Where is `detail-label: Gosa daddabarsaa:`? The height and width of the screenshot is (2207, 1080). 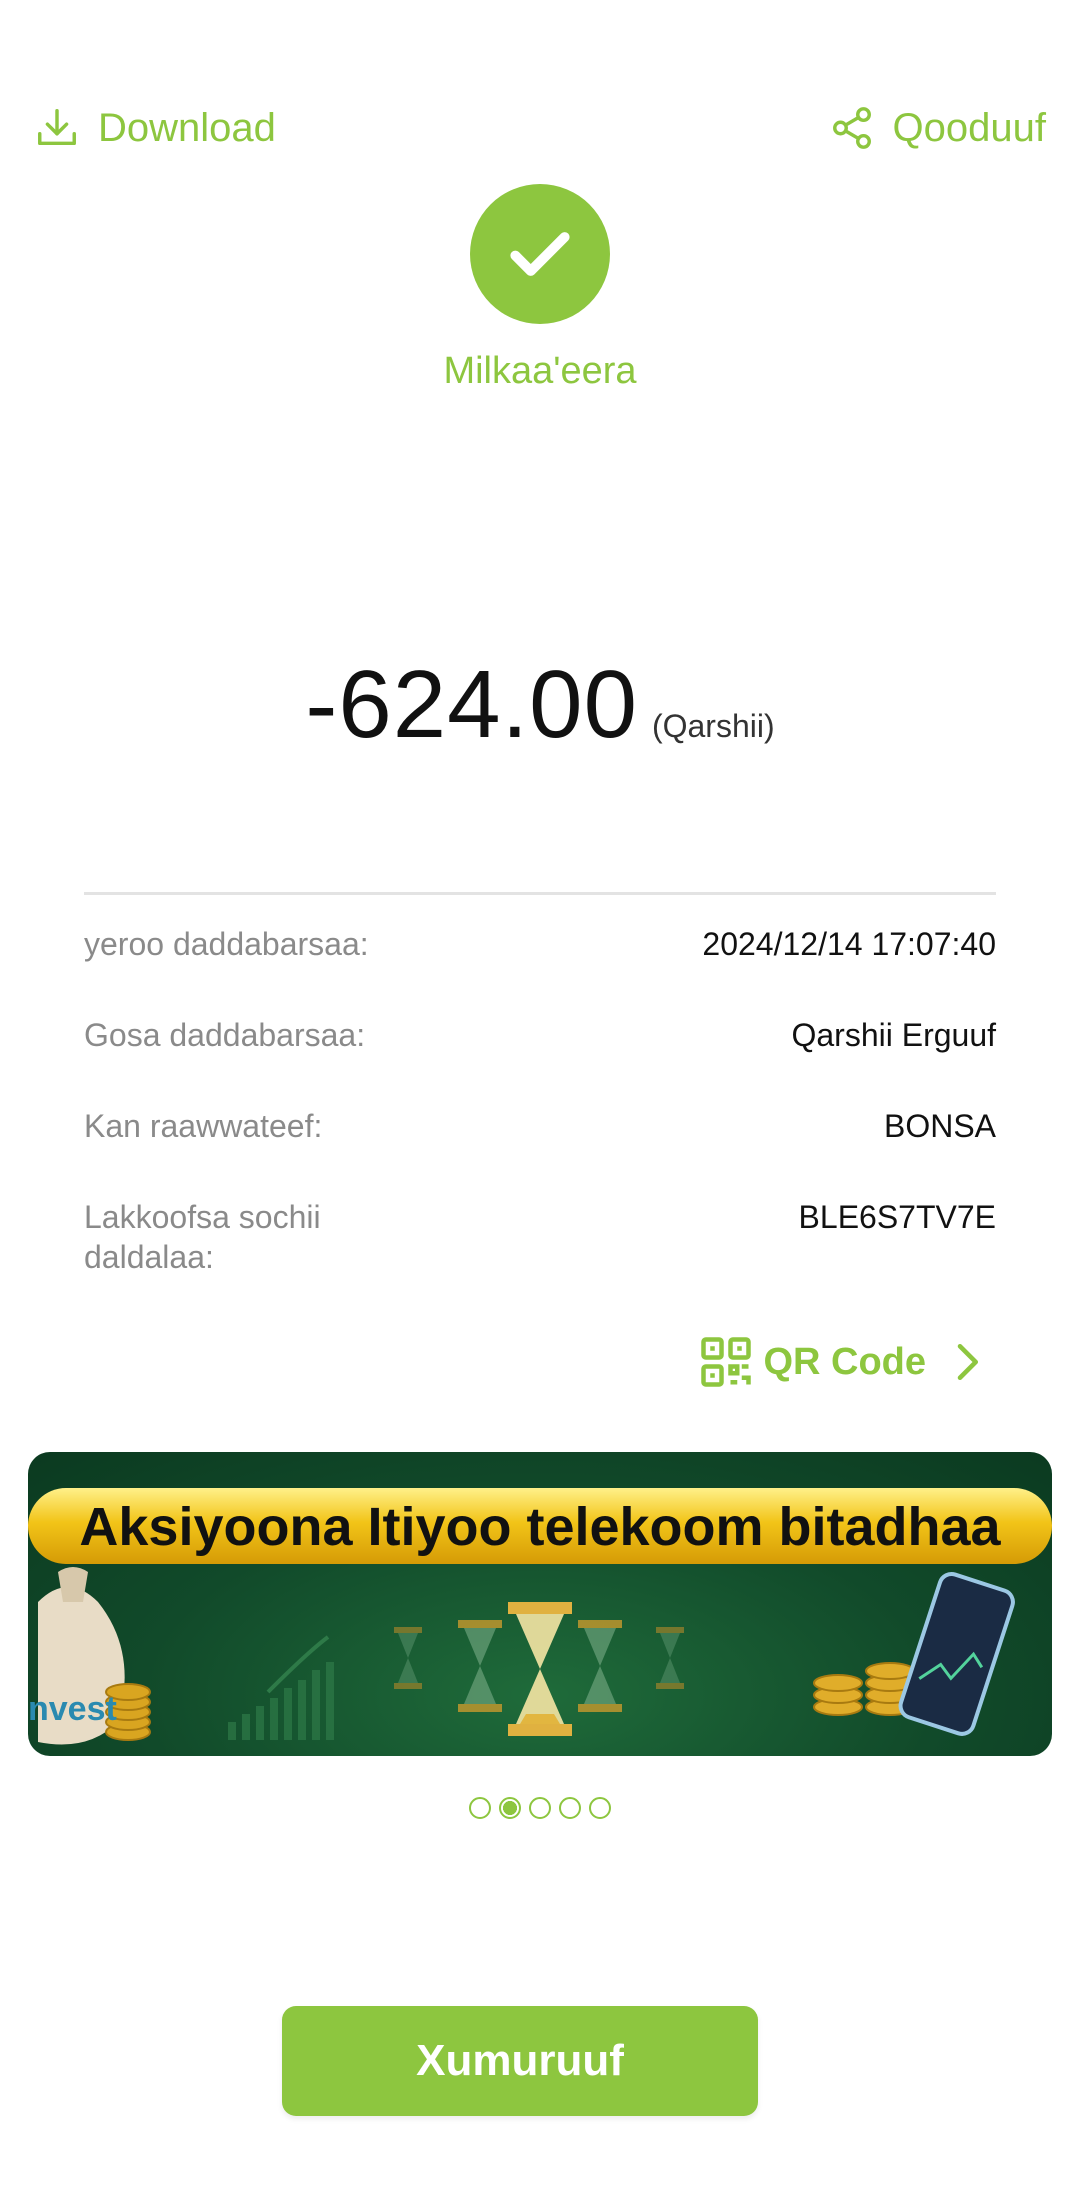 detail-label: Gosa daddabarsaa: is located at coordinates (225, 1035).